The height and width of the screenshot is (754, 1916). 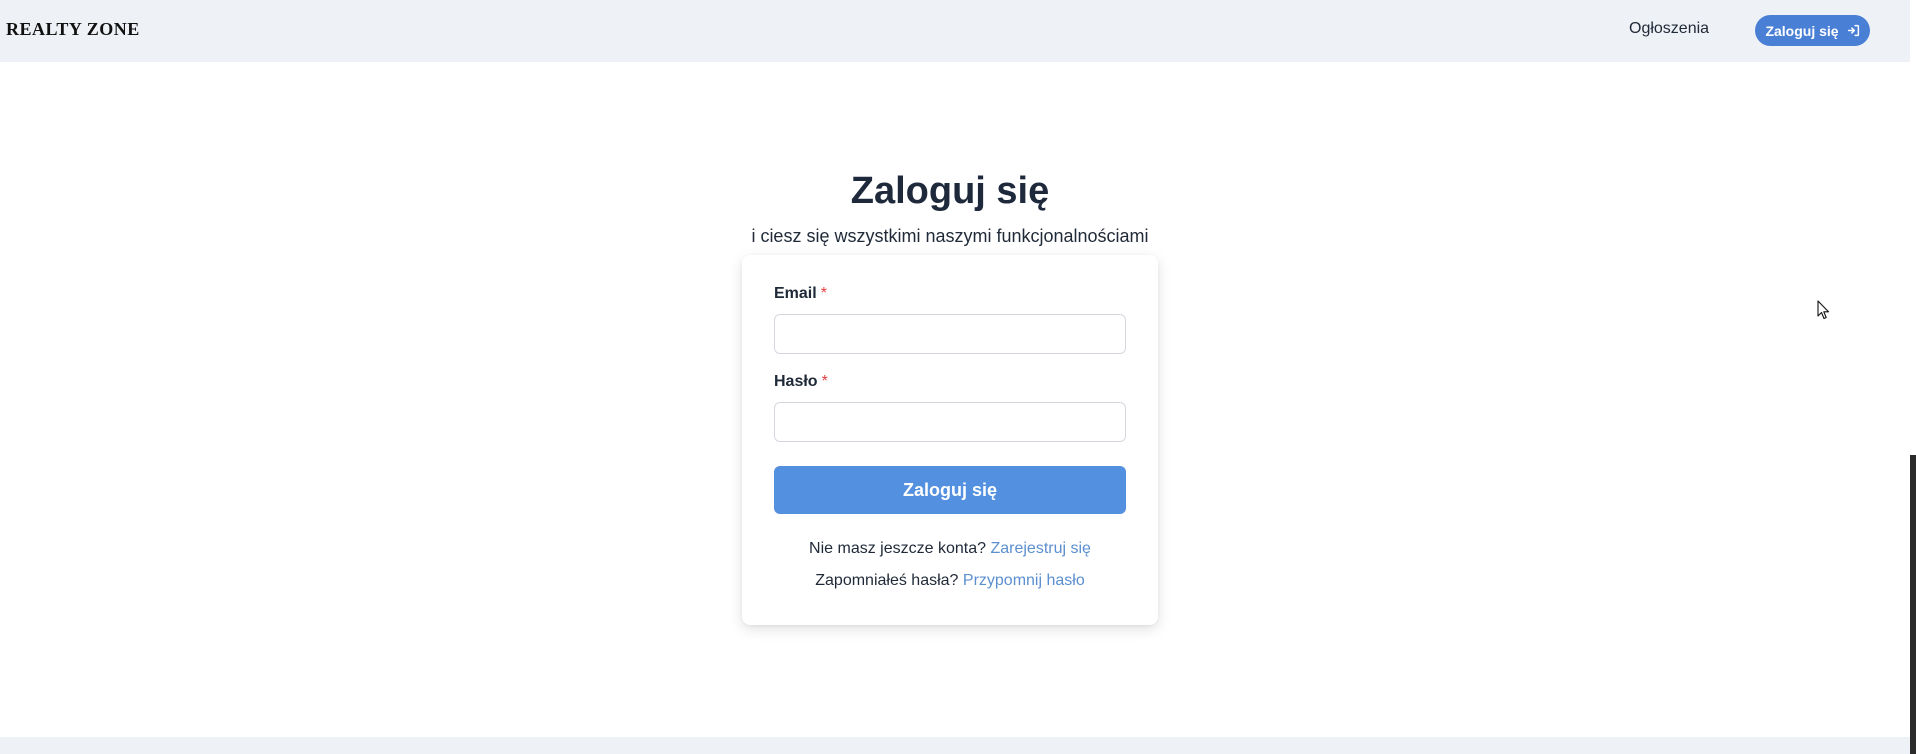 I want to click on page-title: Zaloguj się, so click(x=950, y=191).